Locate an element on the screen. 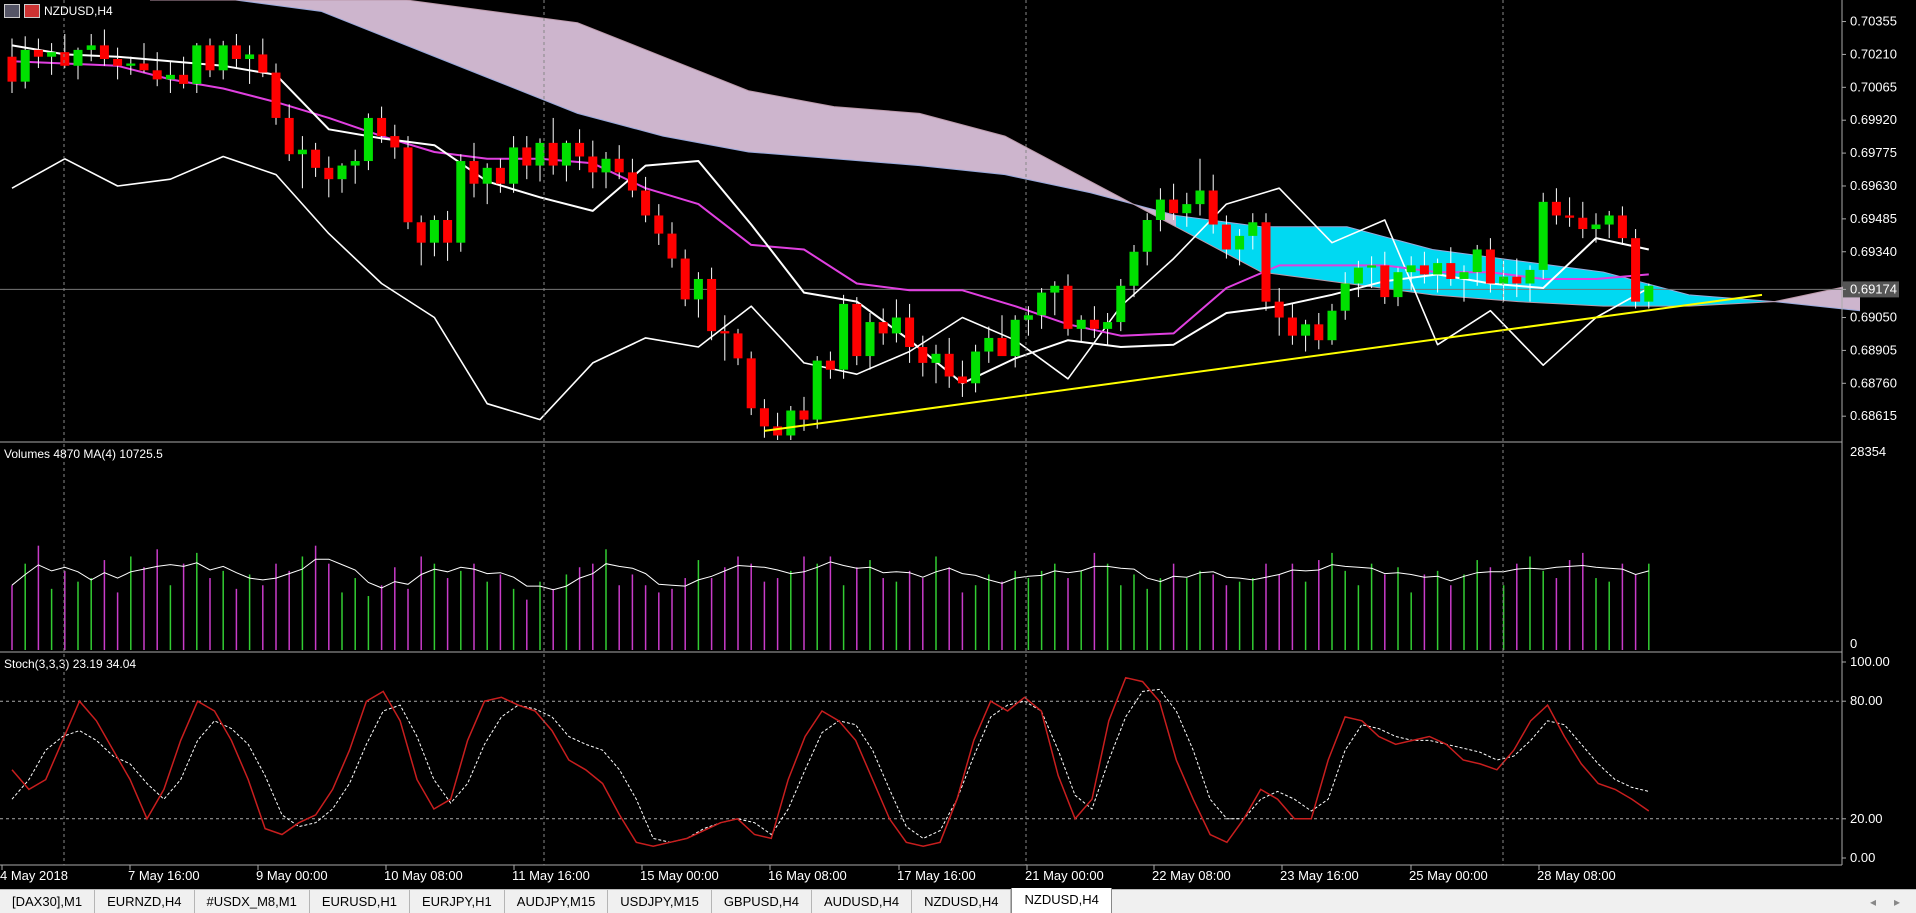  price-tick-label: 0.69630 is located at coordinates (1873, 185).